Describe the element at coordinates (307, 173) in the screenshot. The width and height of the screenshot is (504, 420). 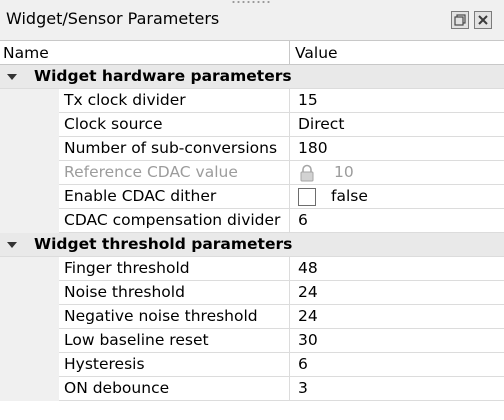
I see `lock-icon` at that location.